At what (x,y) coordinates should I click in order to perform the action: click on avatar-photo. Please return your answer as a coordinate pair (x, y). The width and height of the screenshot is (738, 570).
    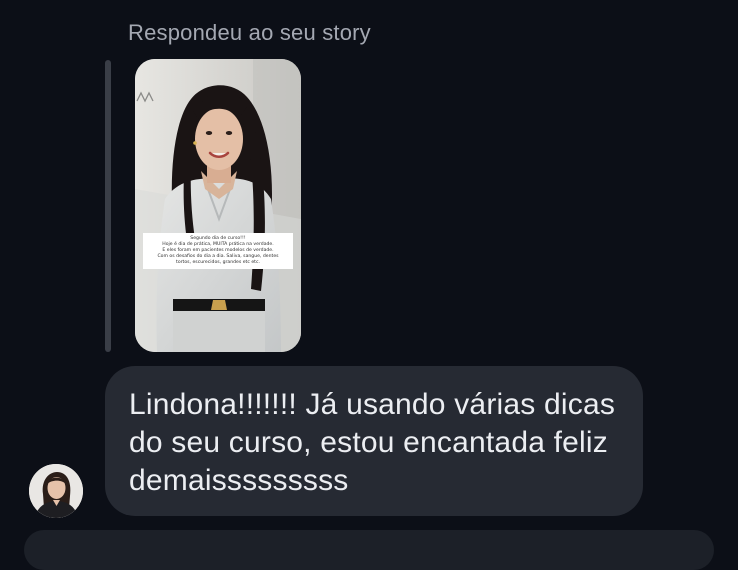
    Looking at the image, I should click on (56, 491).